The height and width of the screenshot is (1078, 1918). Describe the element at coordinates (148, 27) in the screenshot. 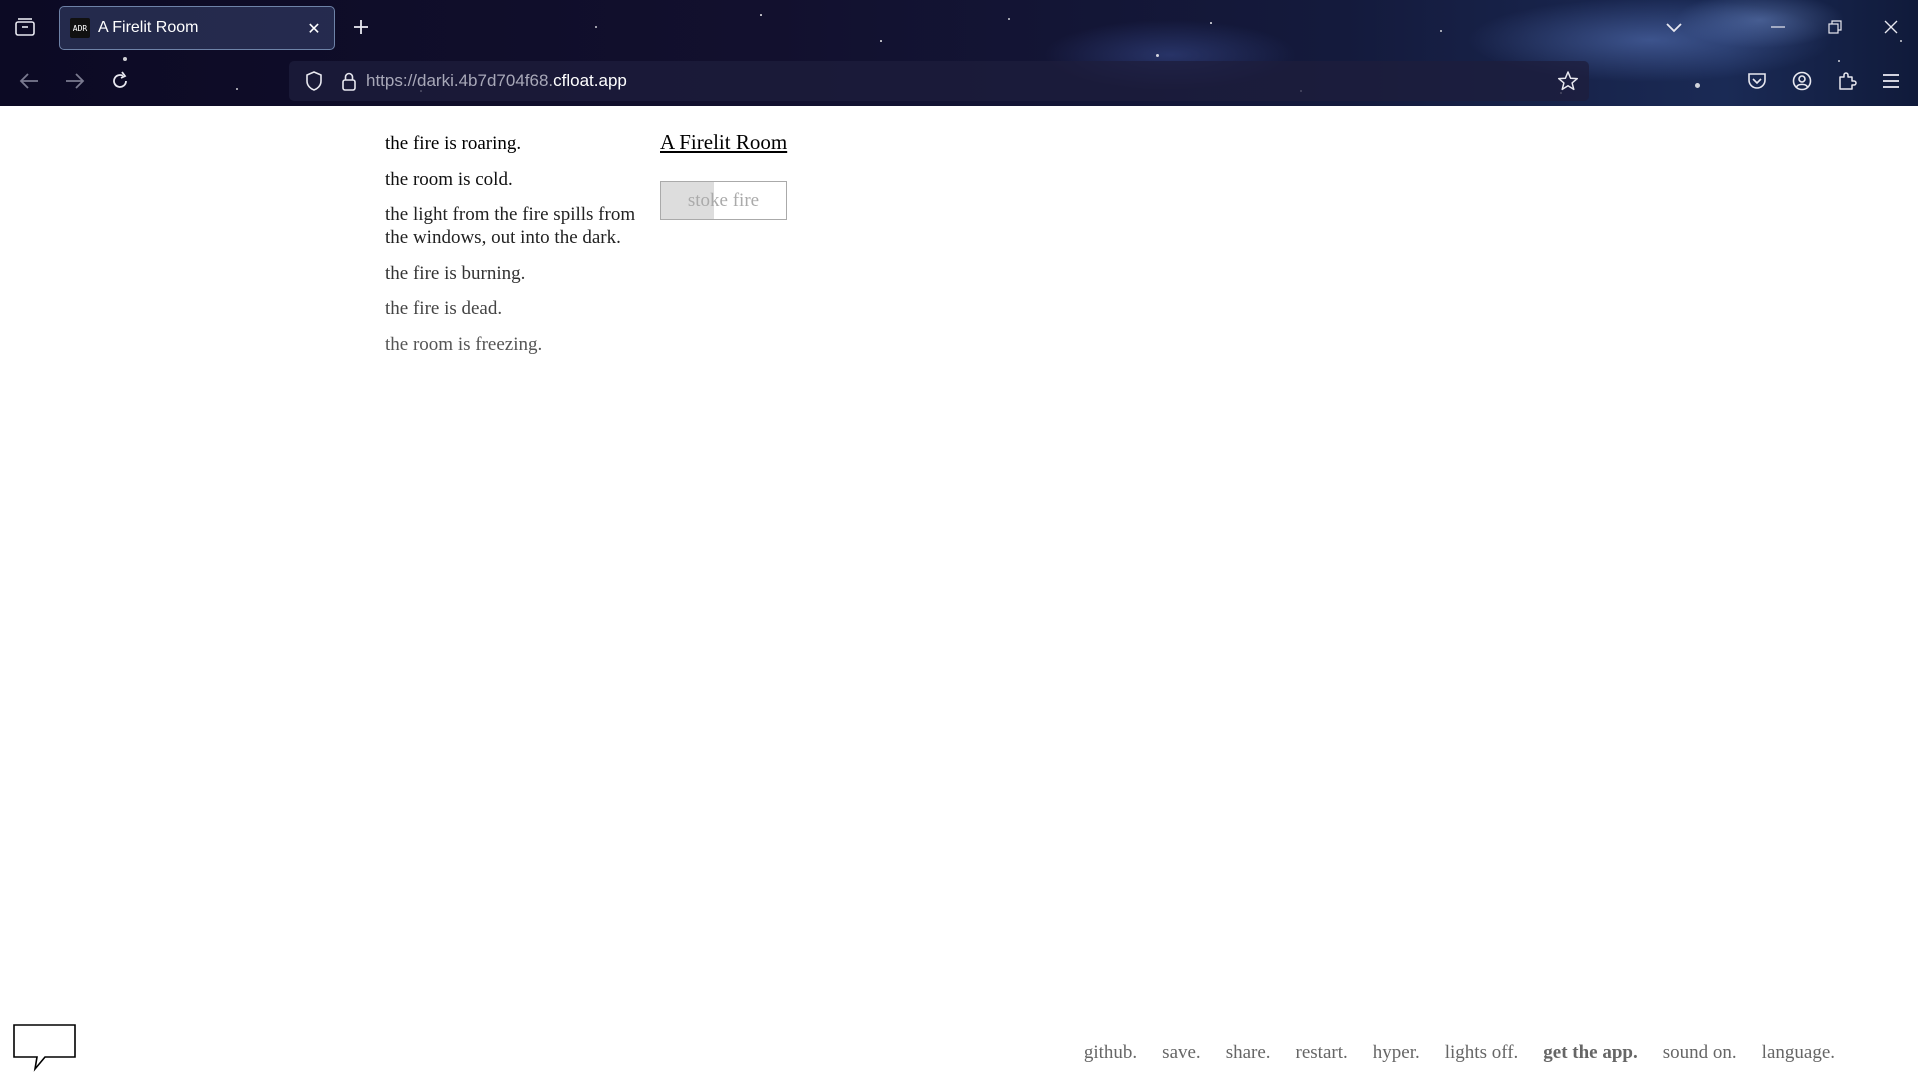

I see `tab-title: A Firelit Room` at that location.